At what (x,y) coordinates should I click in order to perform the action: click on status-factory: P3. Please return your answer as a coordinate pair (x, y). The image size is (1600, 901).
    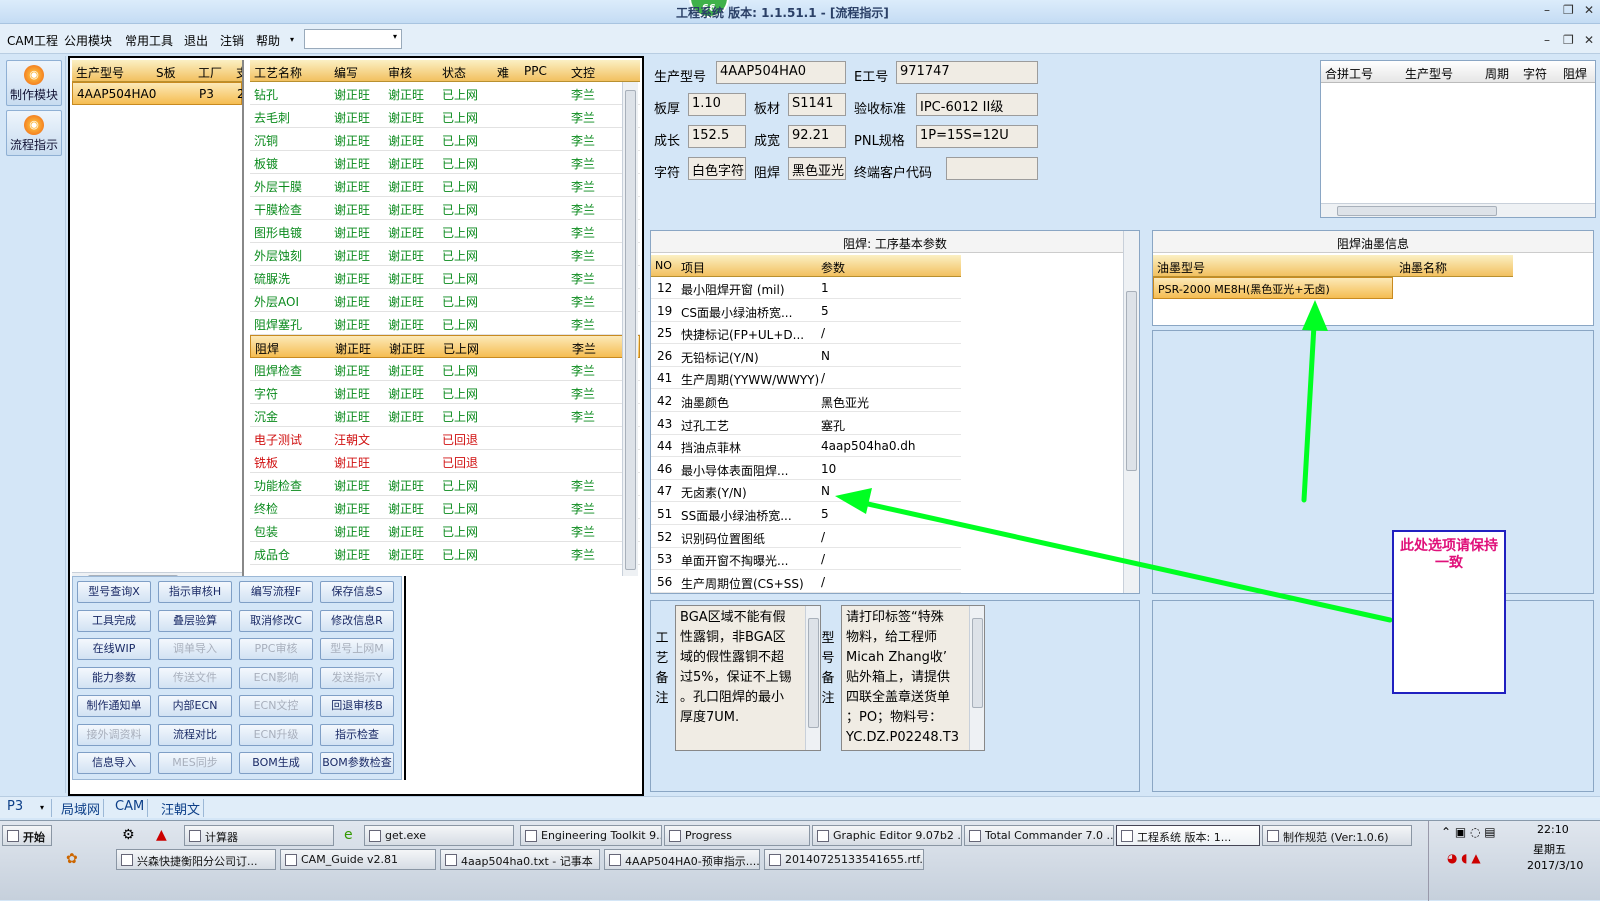
    Looking at the image, I should click on (28, 808).